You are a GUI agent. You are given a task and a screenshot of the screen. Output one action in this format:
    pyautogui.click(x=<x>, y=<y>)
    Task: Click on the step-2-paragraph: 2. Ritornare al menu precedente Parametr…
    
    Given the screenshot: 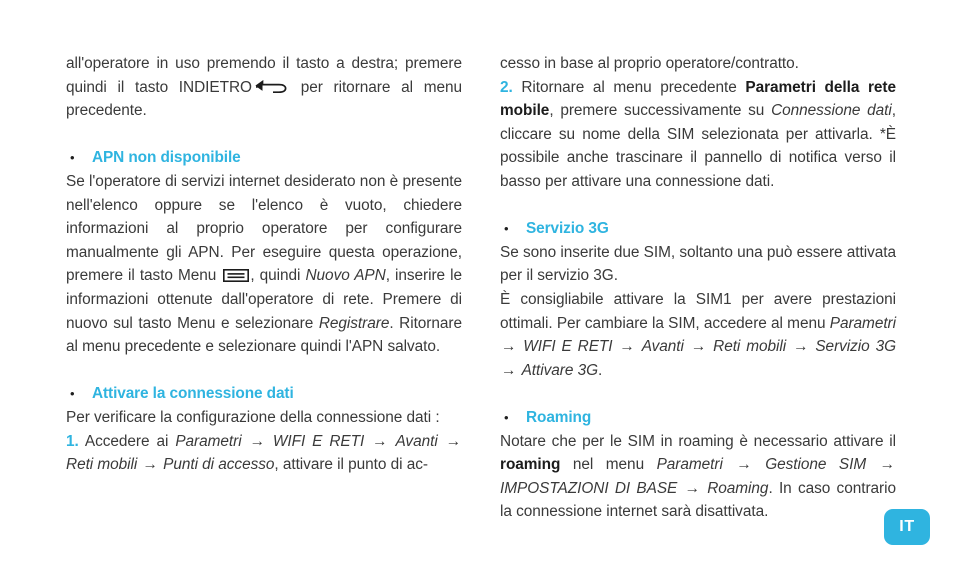 What is the action you would take?
    pyautogui.click(x=698, y=135)
    